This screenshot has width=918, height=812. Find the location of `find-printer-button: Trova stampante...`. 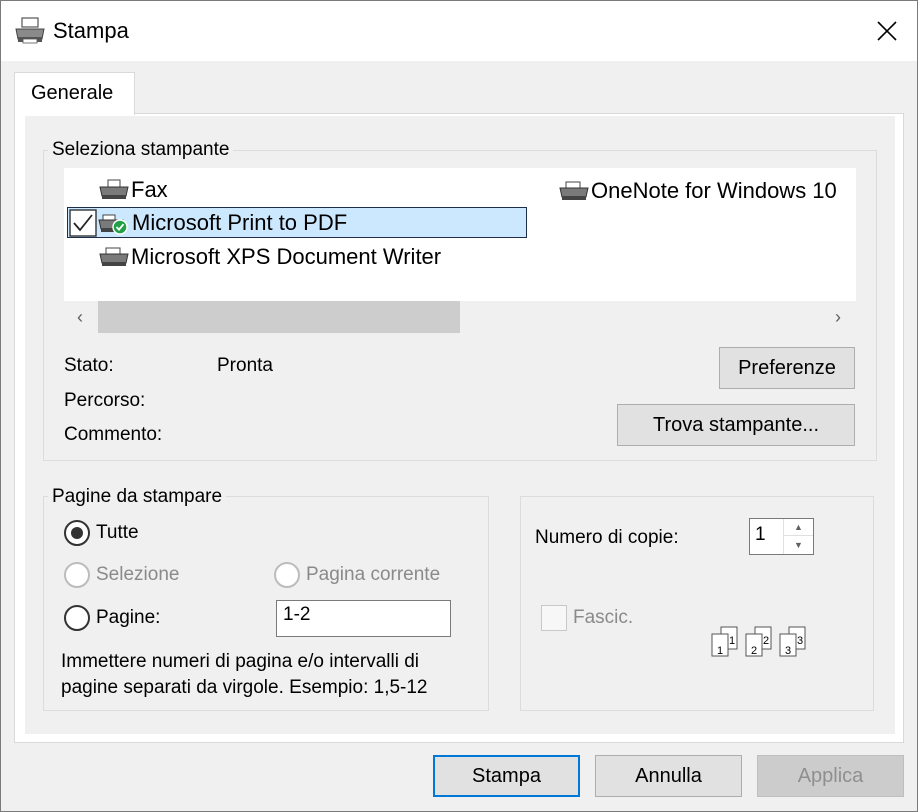

find-printer-button: Trova stampante... is located at coordinates (736, 425).